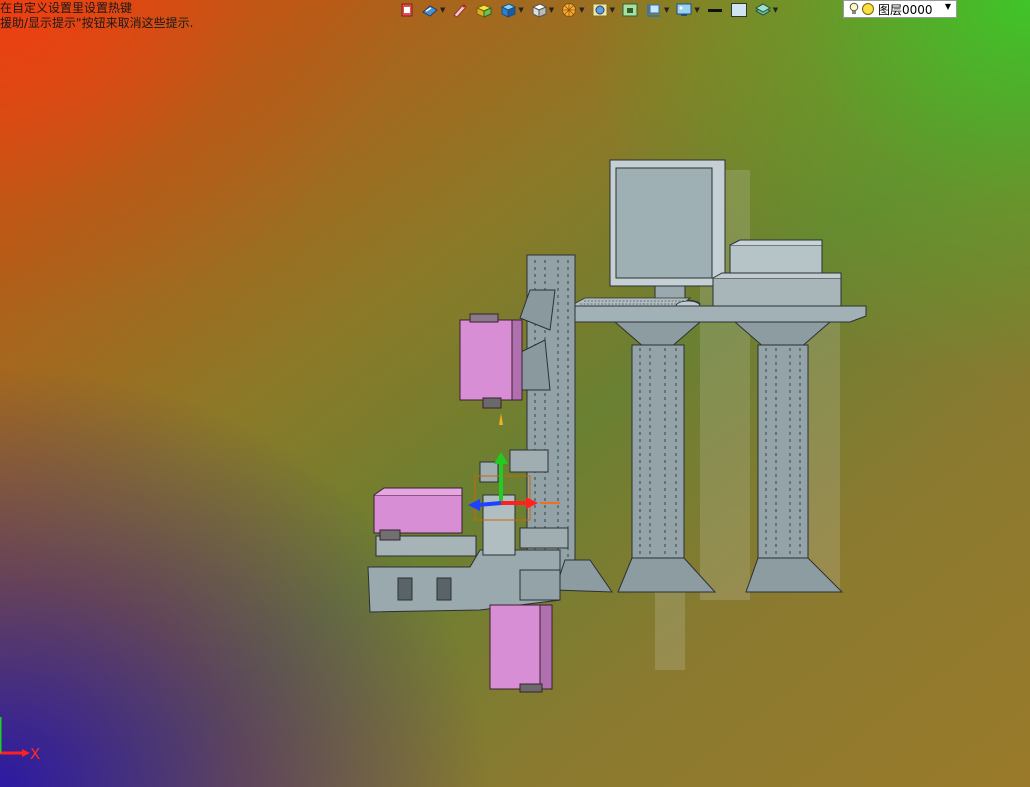 Image resolution: width=1030 pixels, height=787 pixels. I want to click on axis-x-label: X, so click(35, 754).